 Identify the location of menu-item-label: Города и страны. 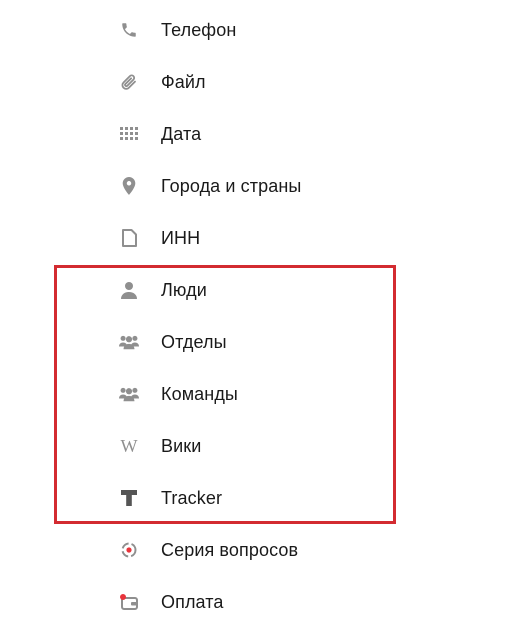
(231, 186).